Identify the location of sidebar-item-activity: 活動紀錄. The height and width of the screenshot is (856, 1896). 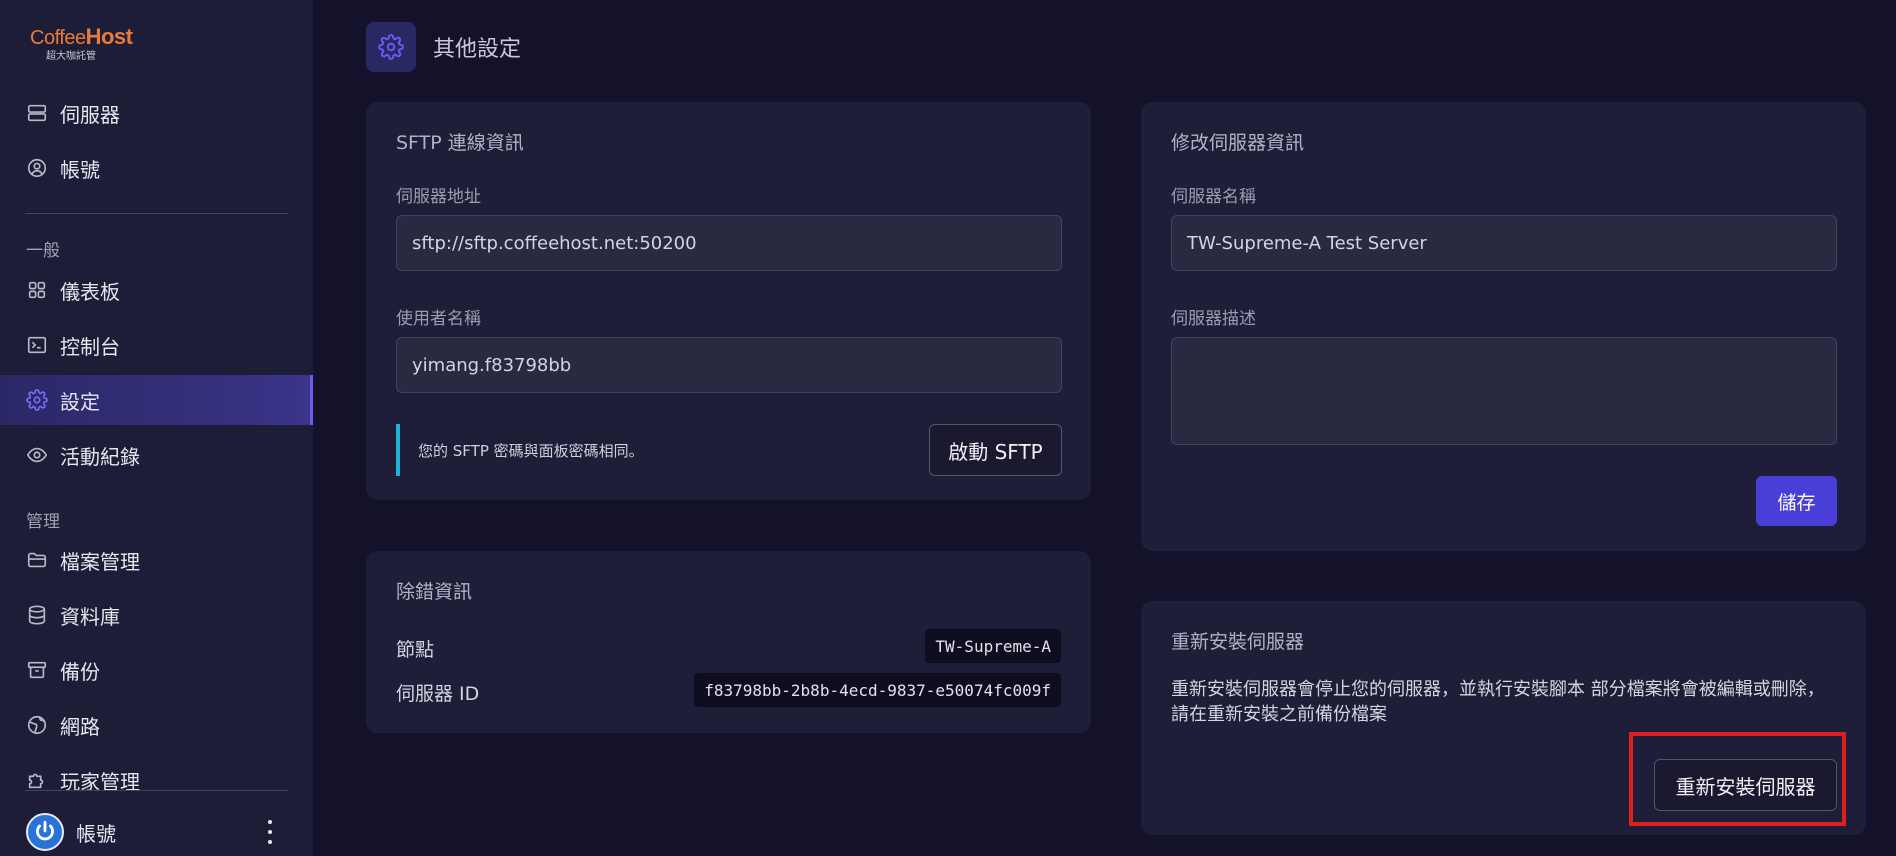
(156, 455).